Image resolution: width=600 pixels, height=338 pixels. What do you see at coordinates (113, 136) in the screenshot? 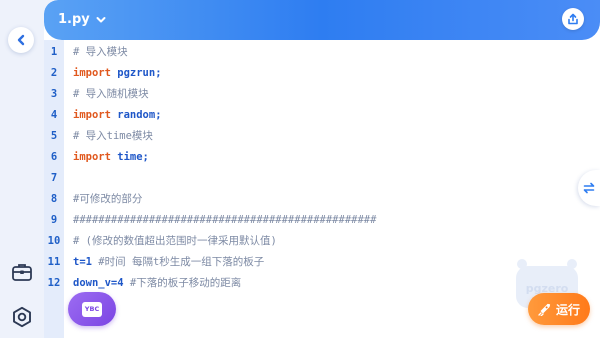
I see `code-comment: # 导入time模块` at bounding box center [113, 136].